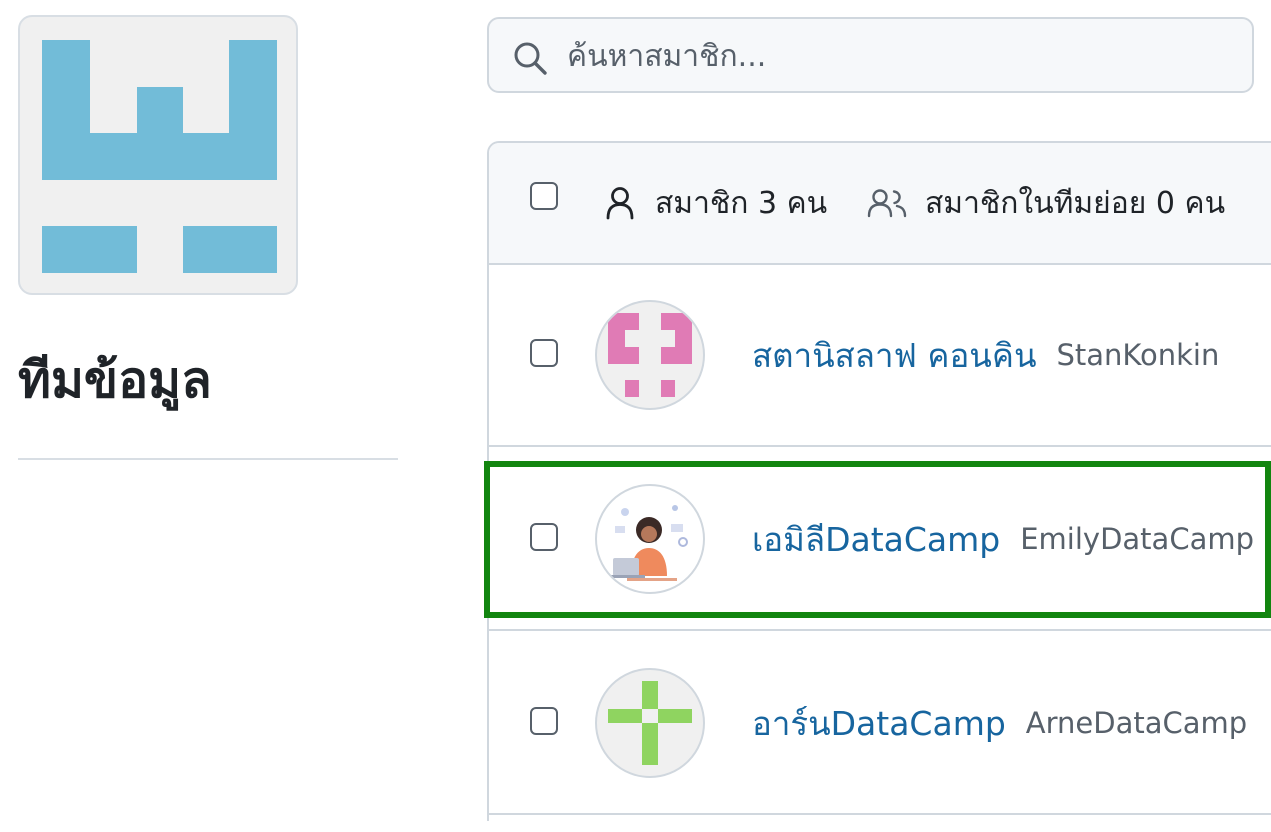  What do you see at coordinates (115, 380) in the screenshot?
I see `team-name: ทีมข้อมูล` at bounding box center [115, 380].